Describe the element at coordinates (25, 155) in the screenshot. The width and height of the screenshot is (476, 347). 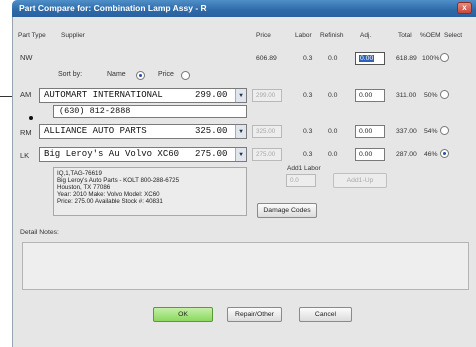
I see `row-type-lk: LK` at that location.